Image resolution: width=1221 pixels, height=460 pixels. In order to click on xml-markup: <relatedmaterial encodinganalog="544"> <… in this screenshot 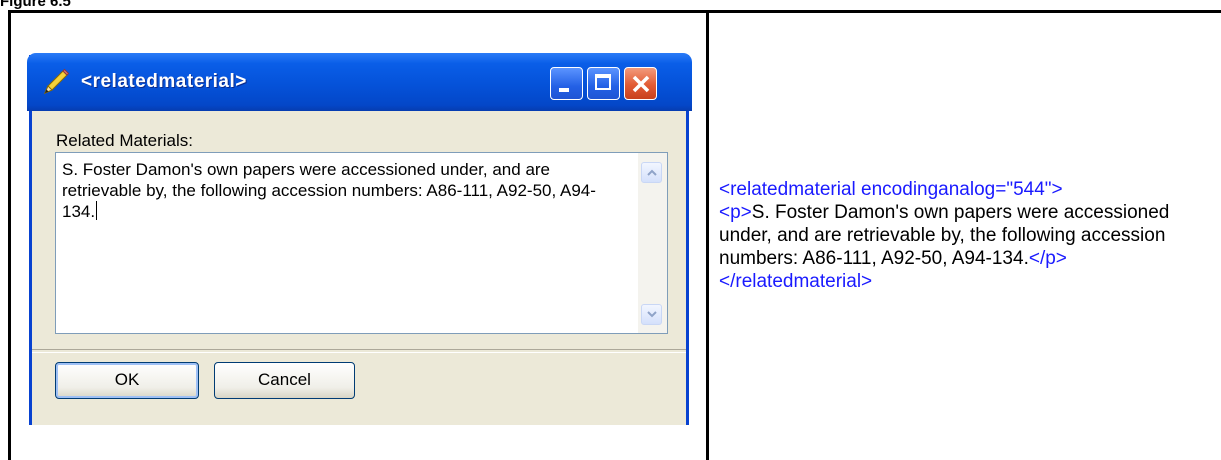, I will do `click(966, 235)`.